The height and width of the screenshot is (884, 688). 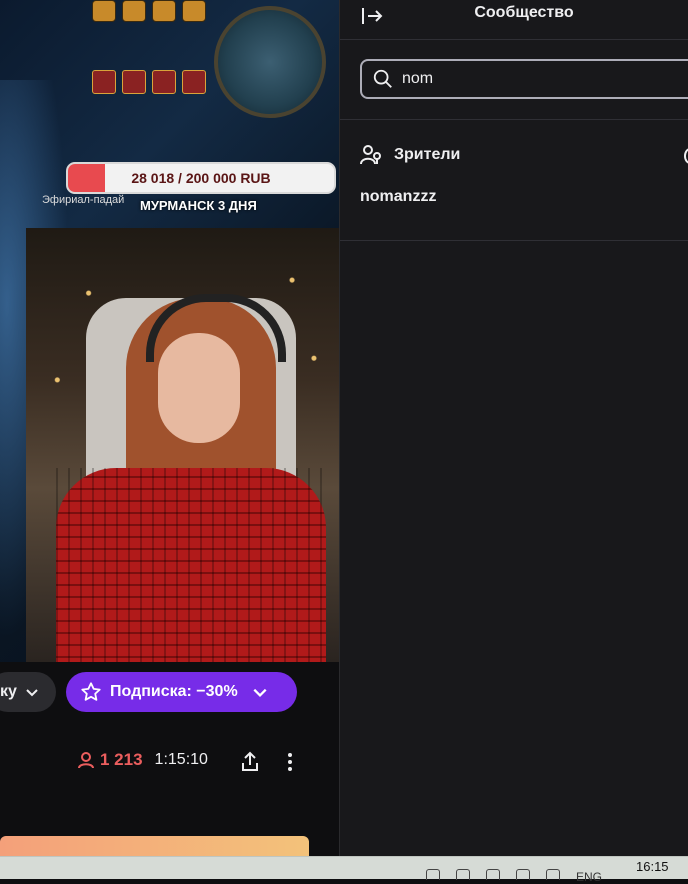 What do you see at coordinates (344, 870) in the screenshot?
I see `taskbar: ENG 16:15` at bounding box center [344, 870].